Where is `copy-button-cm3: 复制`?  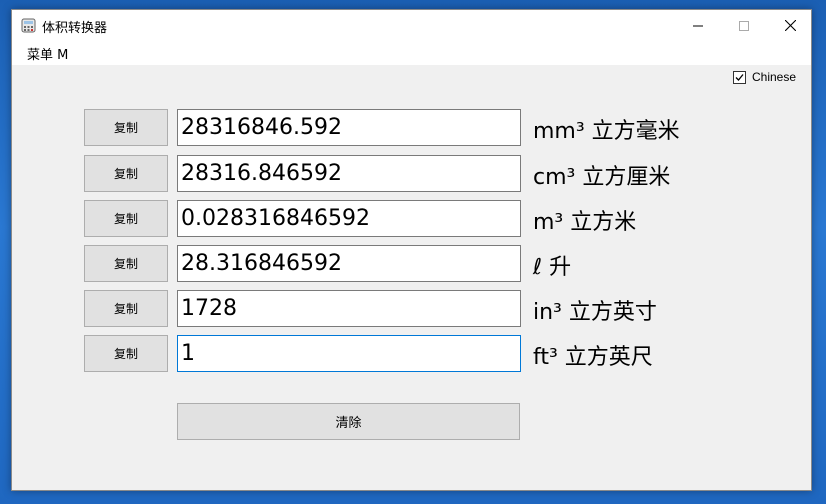
copy-button-cm3: 复制 is located at coordinates (126, 173).